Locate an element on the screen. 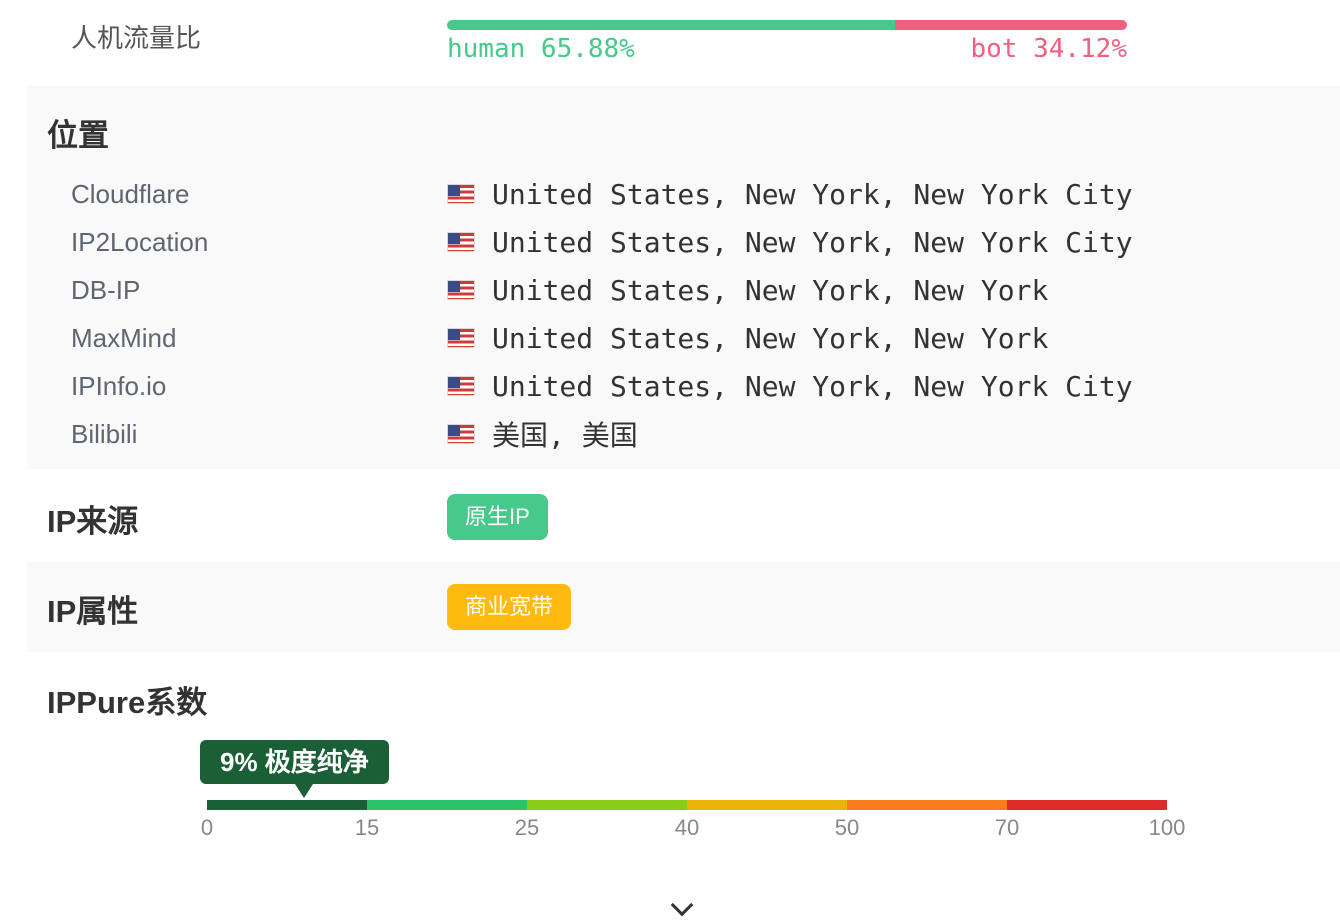 The image size is (1340, 920). scale-tick-label: 100 is located at coordinates (1167, 827).